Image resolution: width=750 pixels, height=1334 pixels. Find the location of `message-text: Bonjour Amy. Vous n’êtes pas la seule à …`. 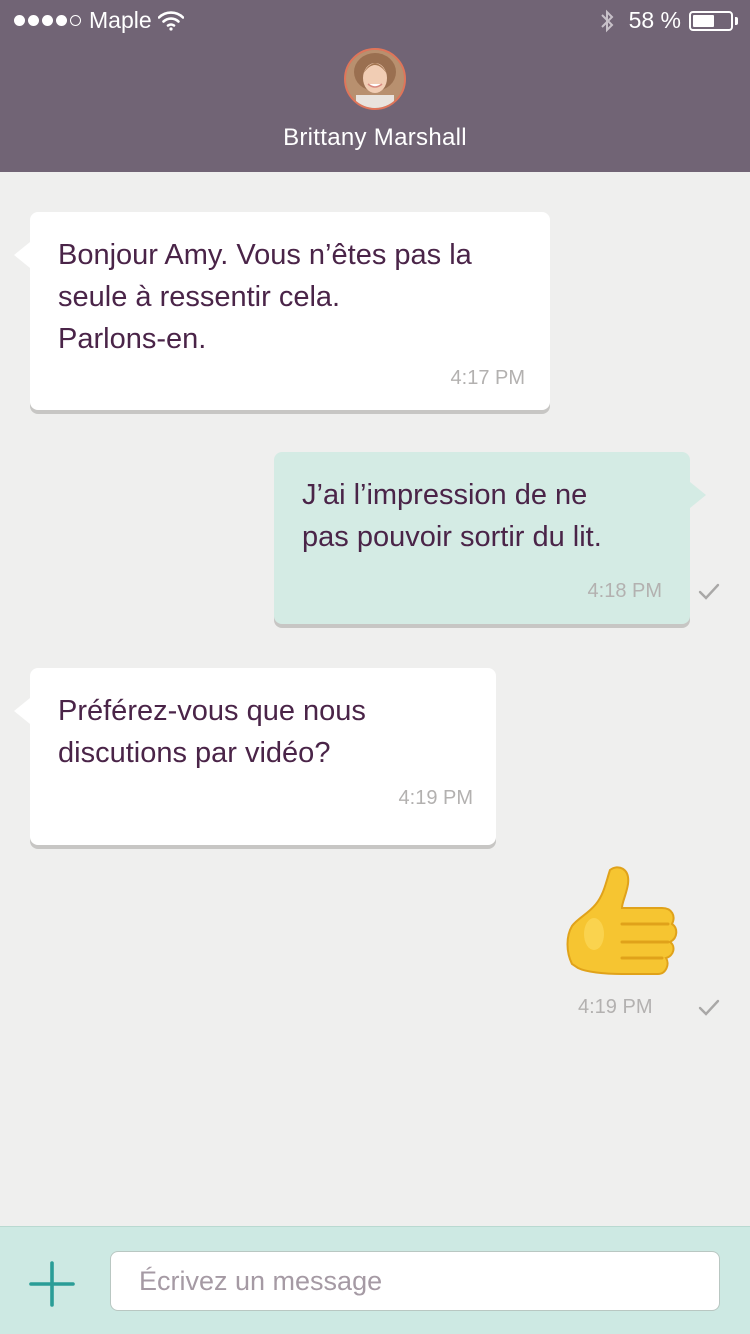

message-text: Bonjour Amy. Vous n’êtes pas la seule à … is located at coordinates (265, 297).